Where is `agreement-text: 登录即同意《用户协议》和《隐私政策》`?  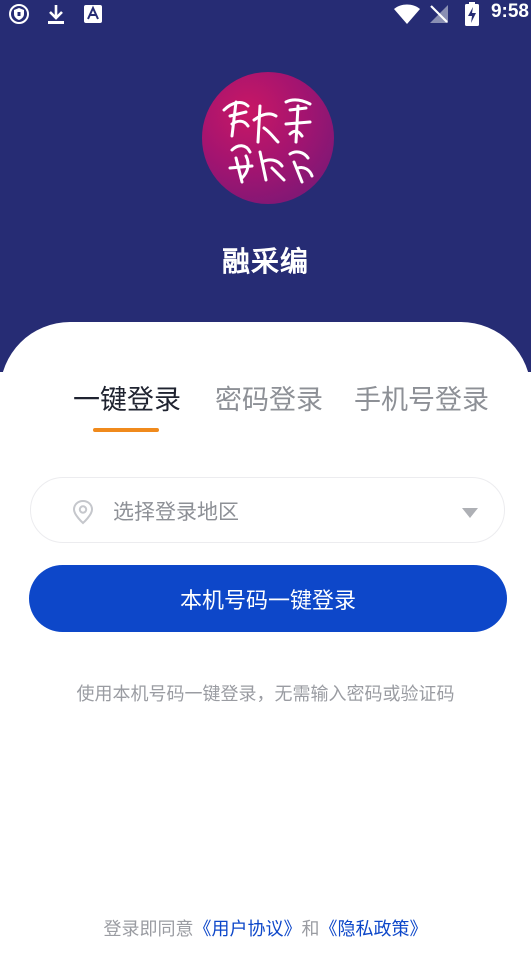 agreement-text: 登录即同意《用户协议》和《隐私政策》 is located at coordinates (265, 928).